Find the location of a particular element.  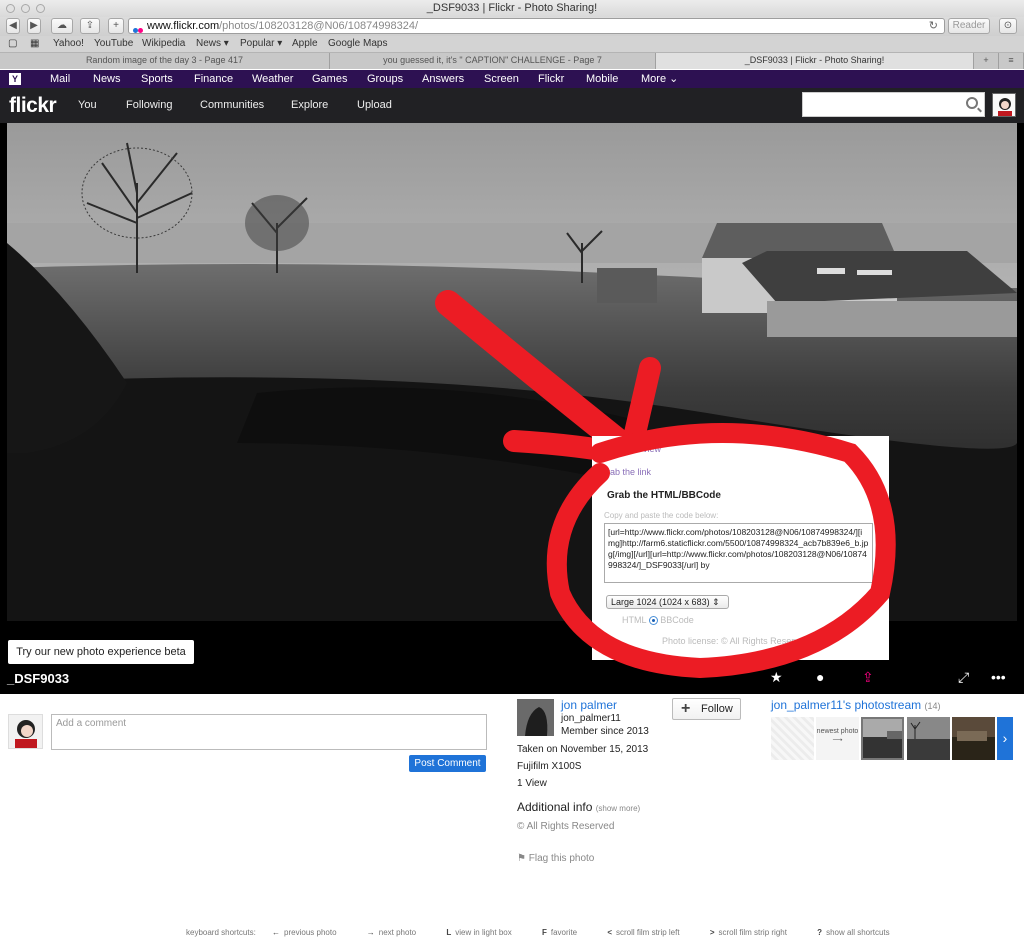

shortcut-scroll-right: > scroll film strip right is located at coordinates (748, 932).